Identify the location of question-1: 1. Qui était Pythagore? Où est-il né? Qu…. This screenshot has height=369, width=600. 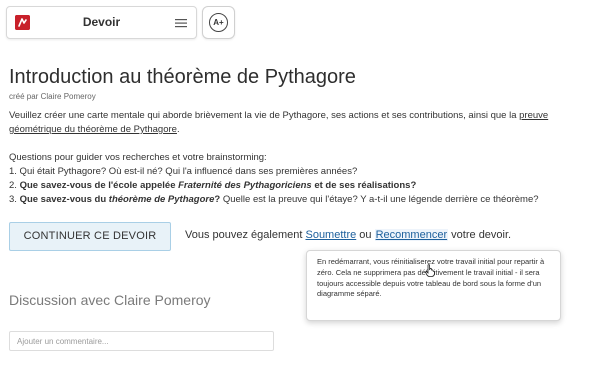
(183, 171).